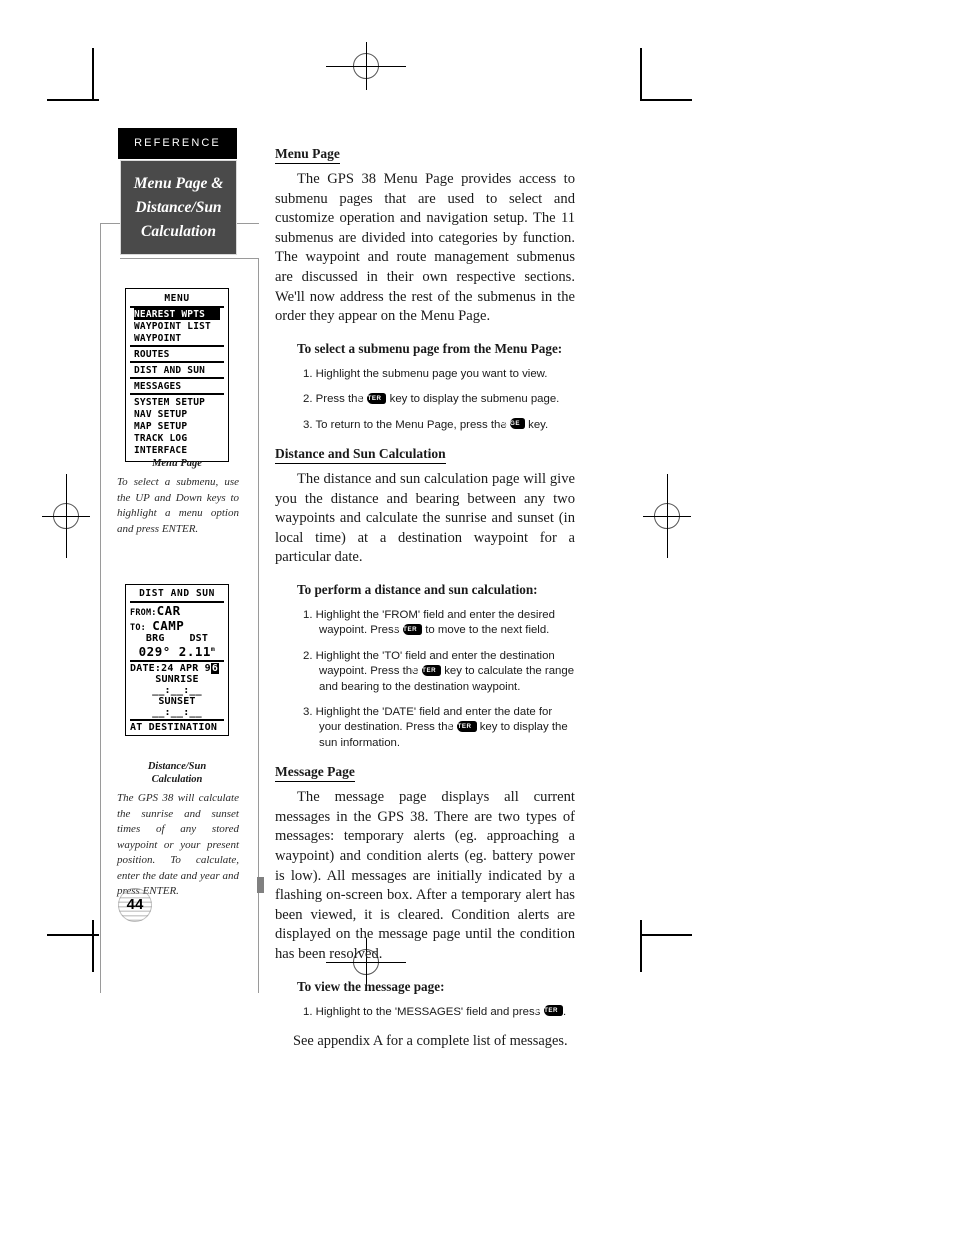 The height and width of the screenshot is (1235, 954). I want to click on reference-tab: REFERENCE, so click(177, 143).